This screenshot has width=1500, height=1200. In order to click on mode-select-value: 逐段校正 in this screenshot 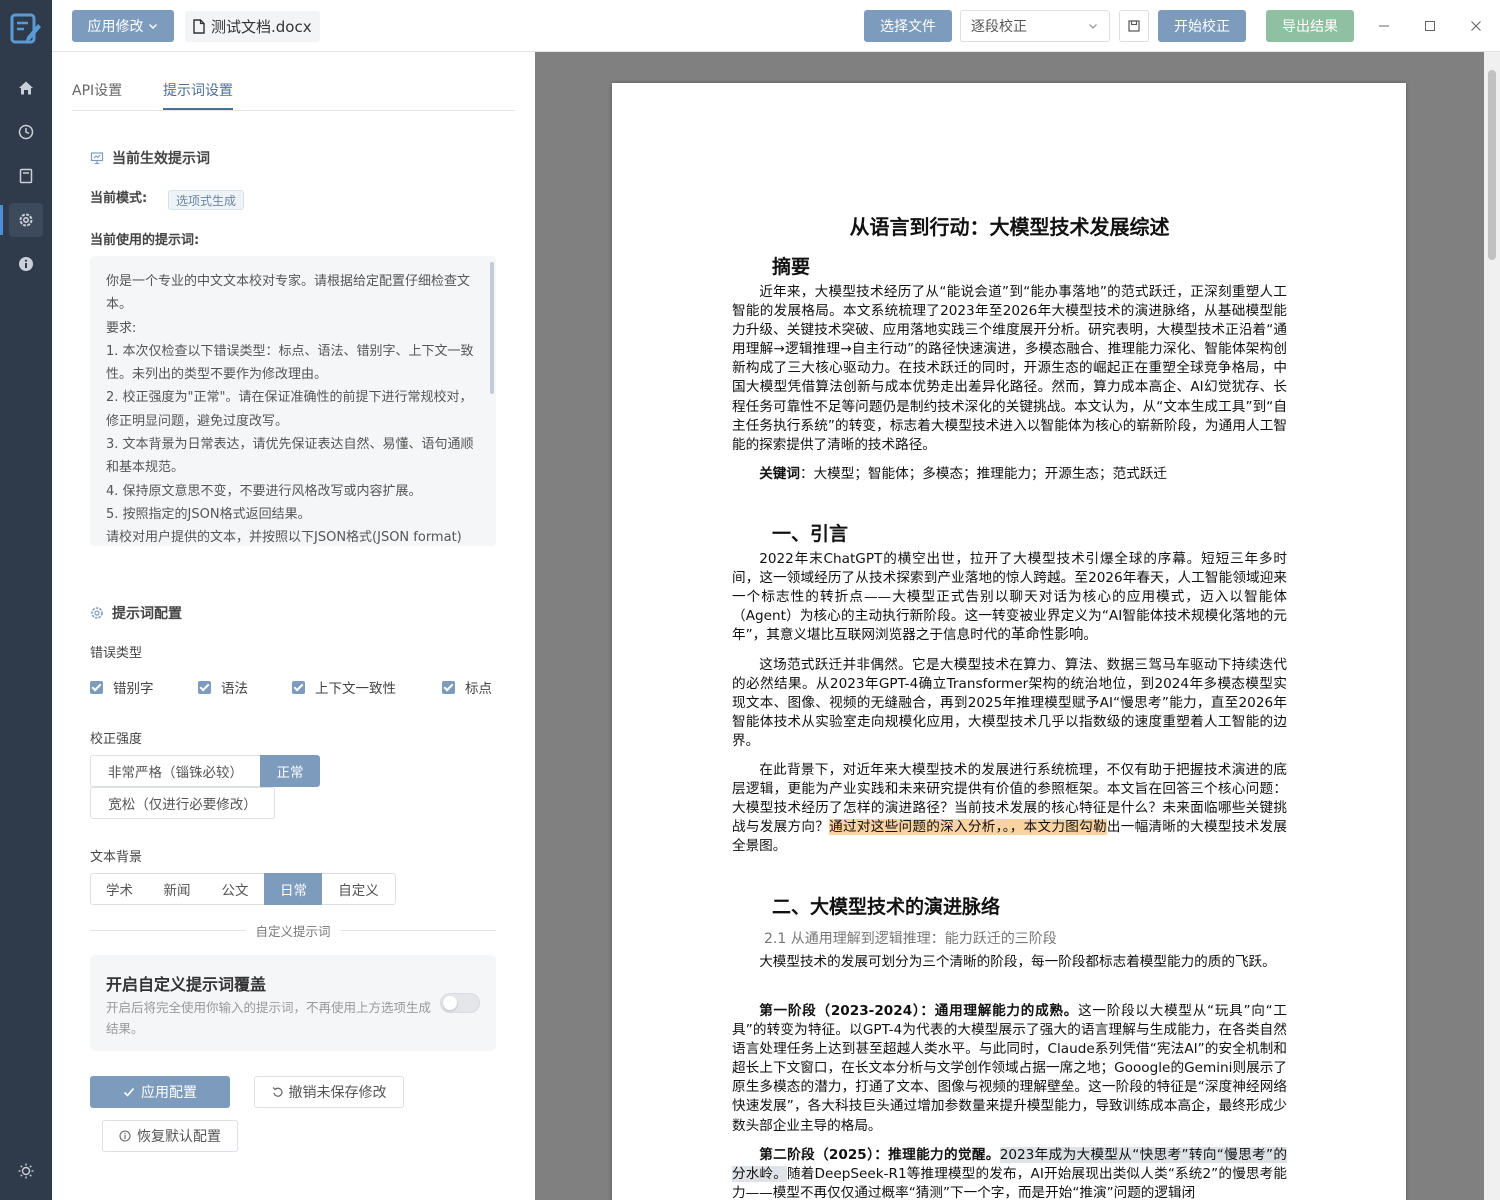, I will do `click(999, 27)`.